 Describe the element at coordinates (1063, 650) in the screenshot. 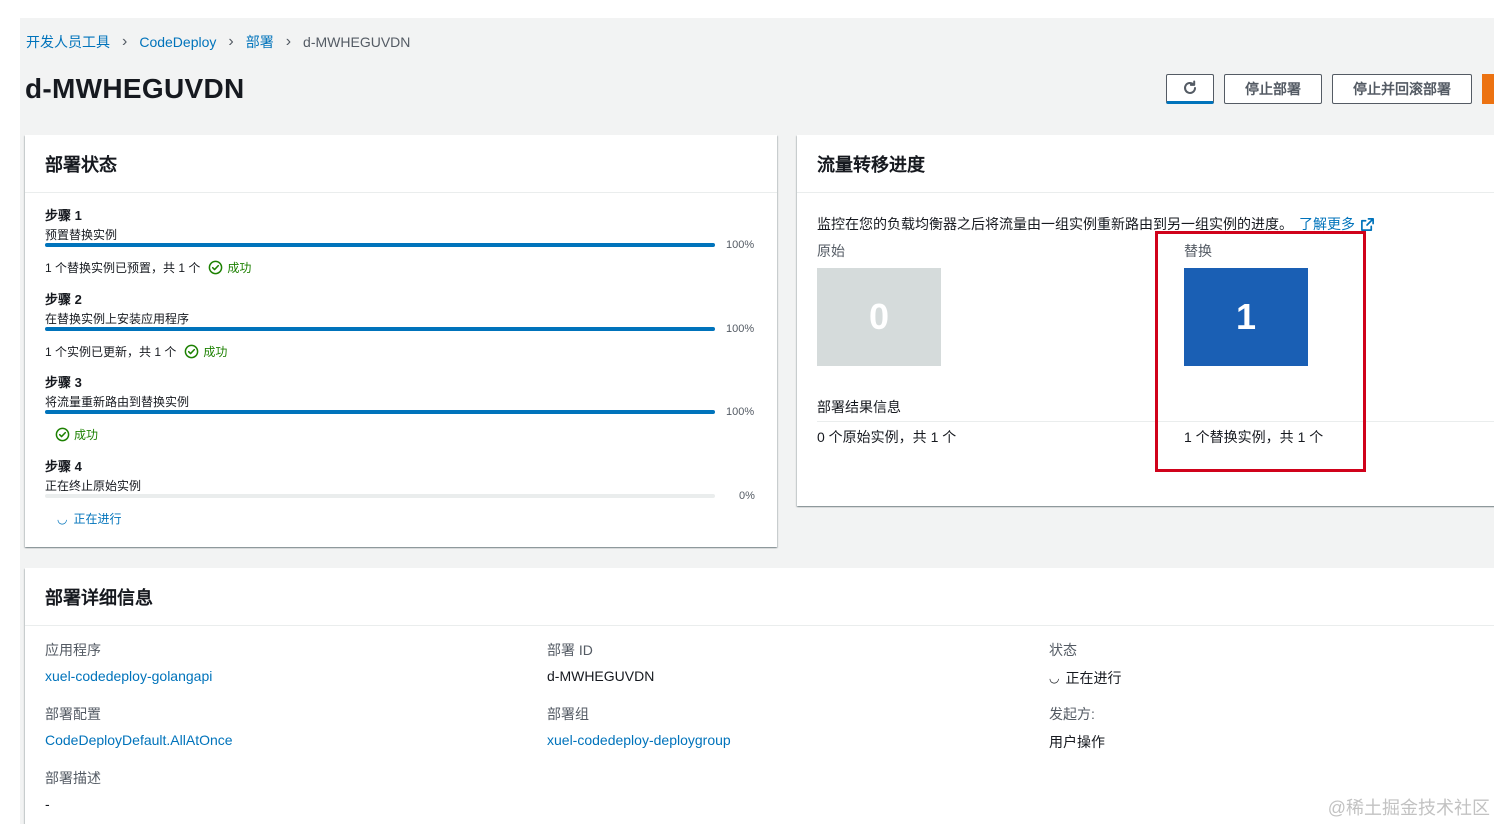

I see `status-label: 状态` at that location.